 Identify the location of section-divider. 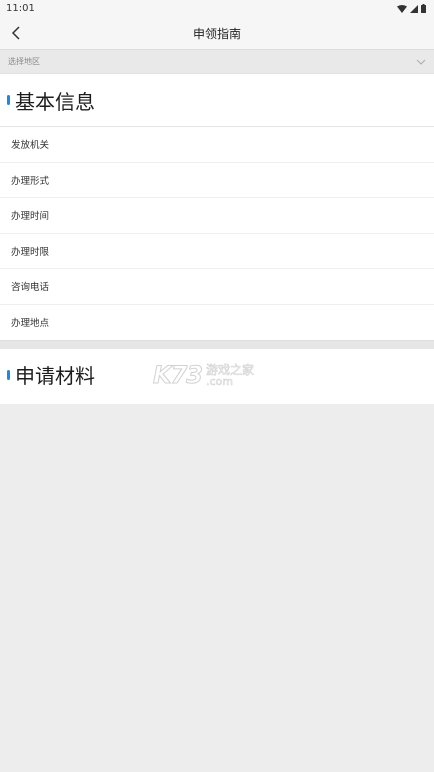
(217, 344).